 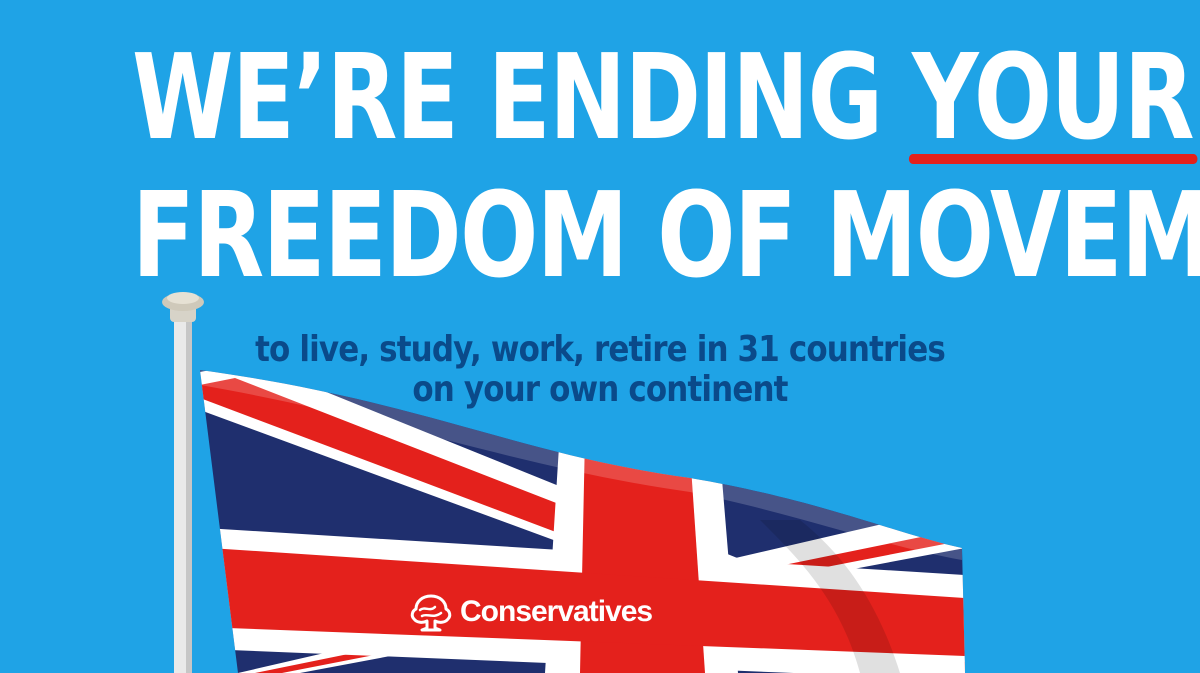 I want to click on conservatives-logo: Conservatives, so click(x=530, y=612).